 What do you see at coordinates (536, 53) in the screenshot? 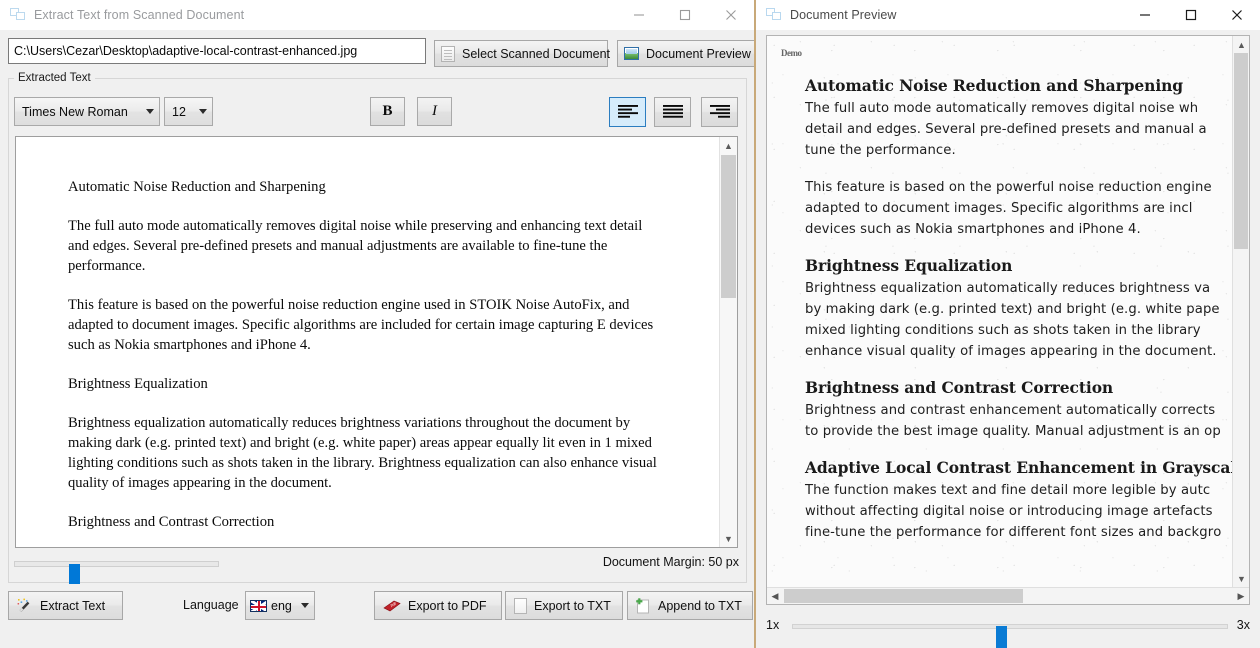
I see `select-scanned-document-label: Select Scanned Document` at bounding box center [536, 53].